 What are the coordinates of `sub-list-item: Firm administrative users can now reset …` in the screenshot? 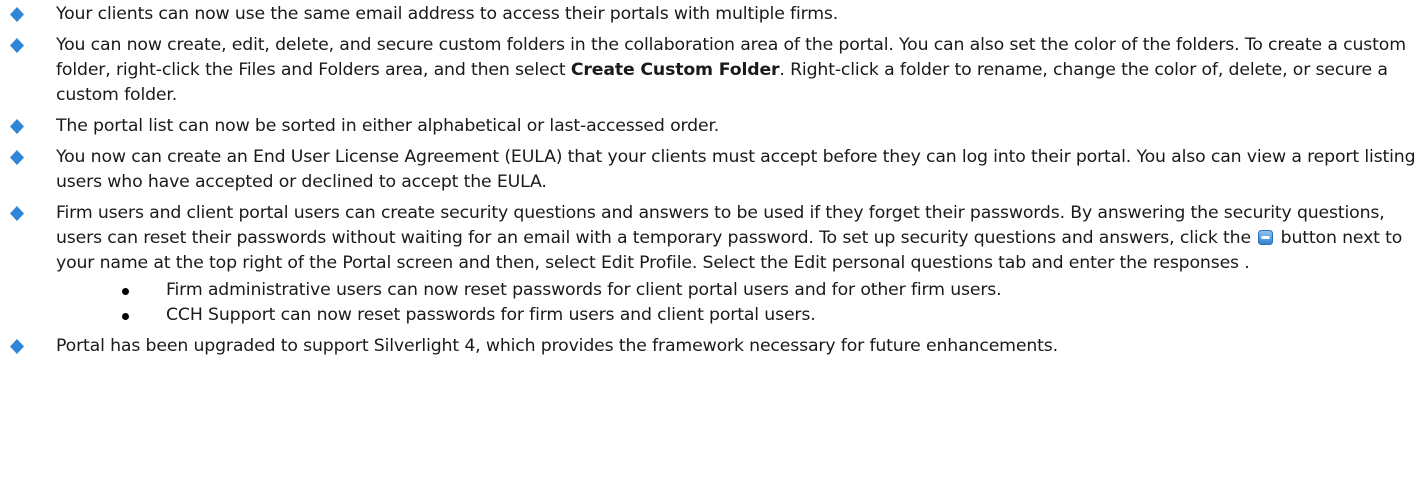 It's located at (737, 290).